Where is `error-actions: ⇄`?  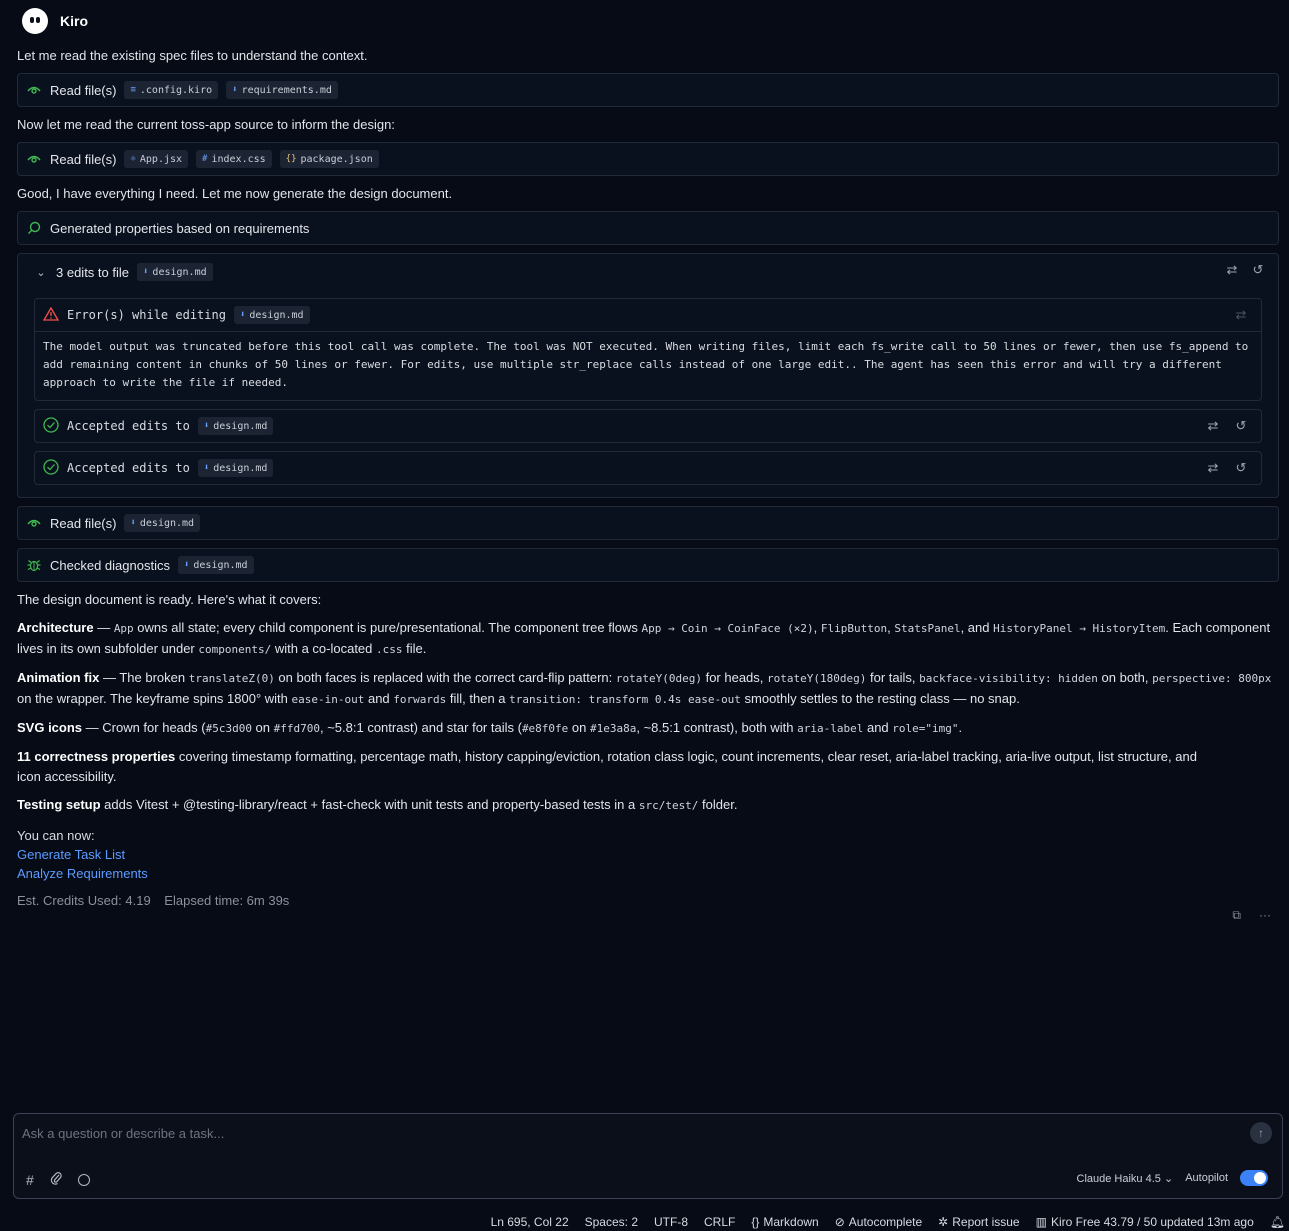
error-actions: ⇄ is located at coordinates (1241, 315).